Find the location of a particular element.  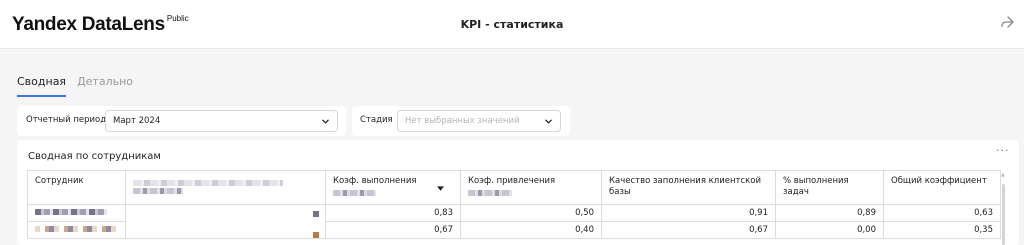

value-cell: 0,50 is located at coordinates (531, 213).